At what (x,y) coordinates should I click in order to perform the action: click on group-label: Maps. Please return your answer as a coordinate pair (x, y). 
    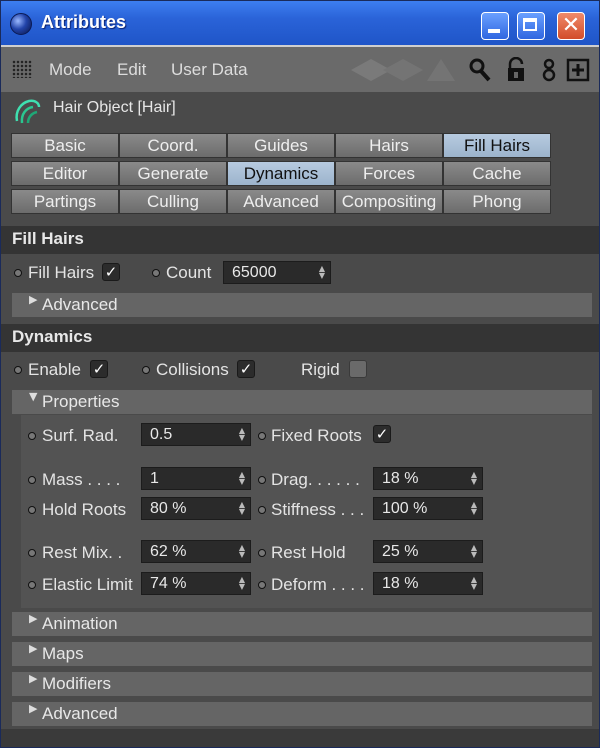
    Looking at the image, I should click on (63, 653).